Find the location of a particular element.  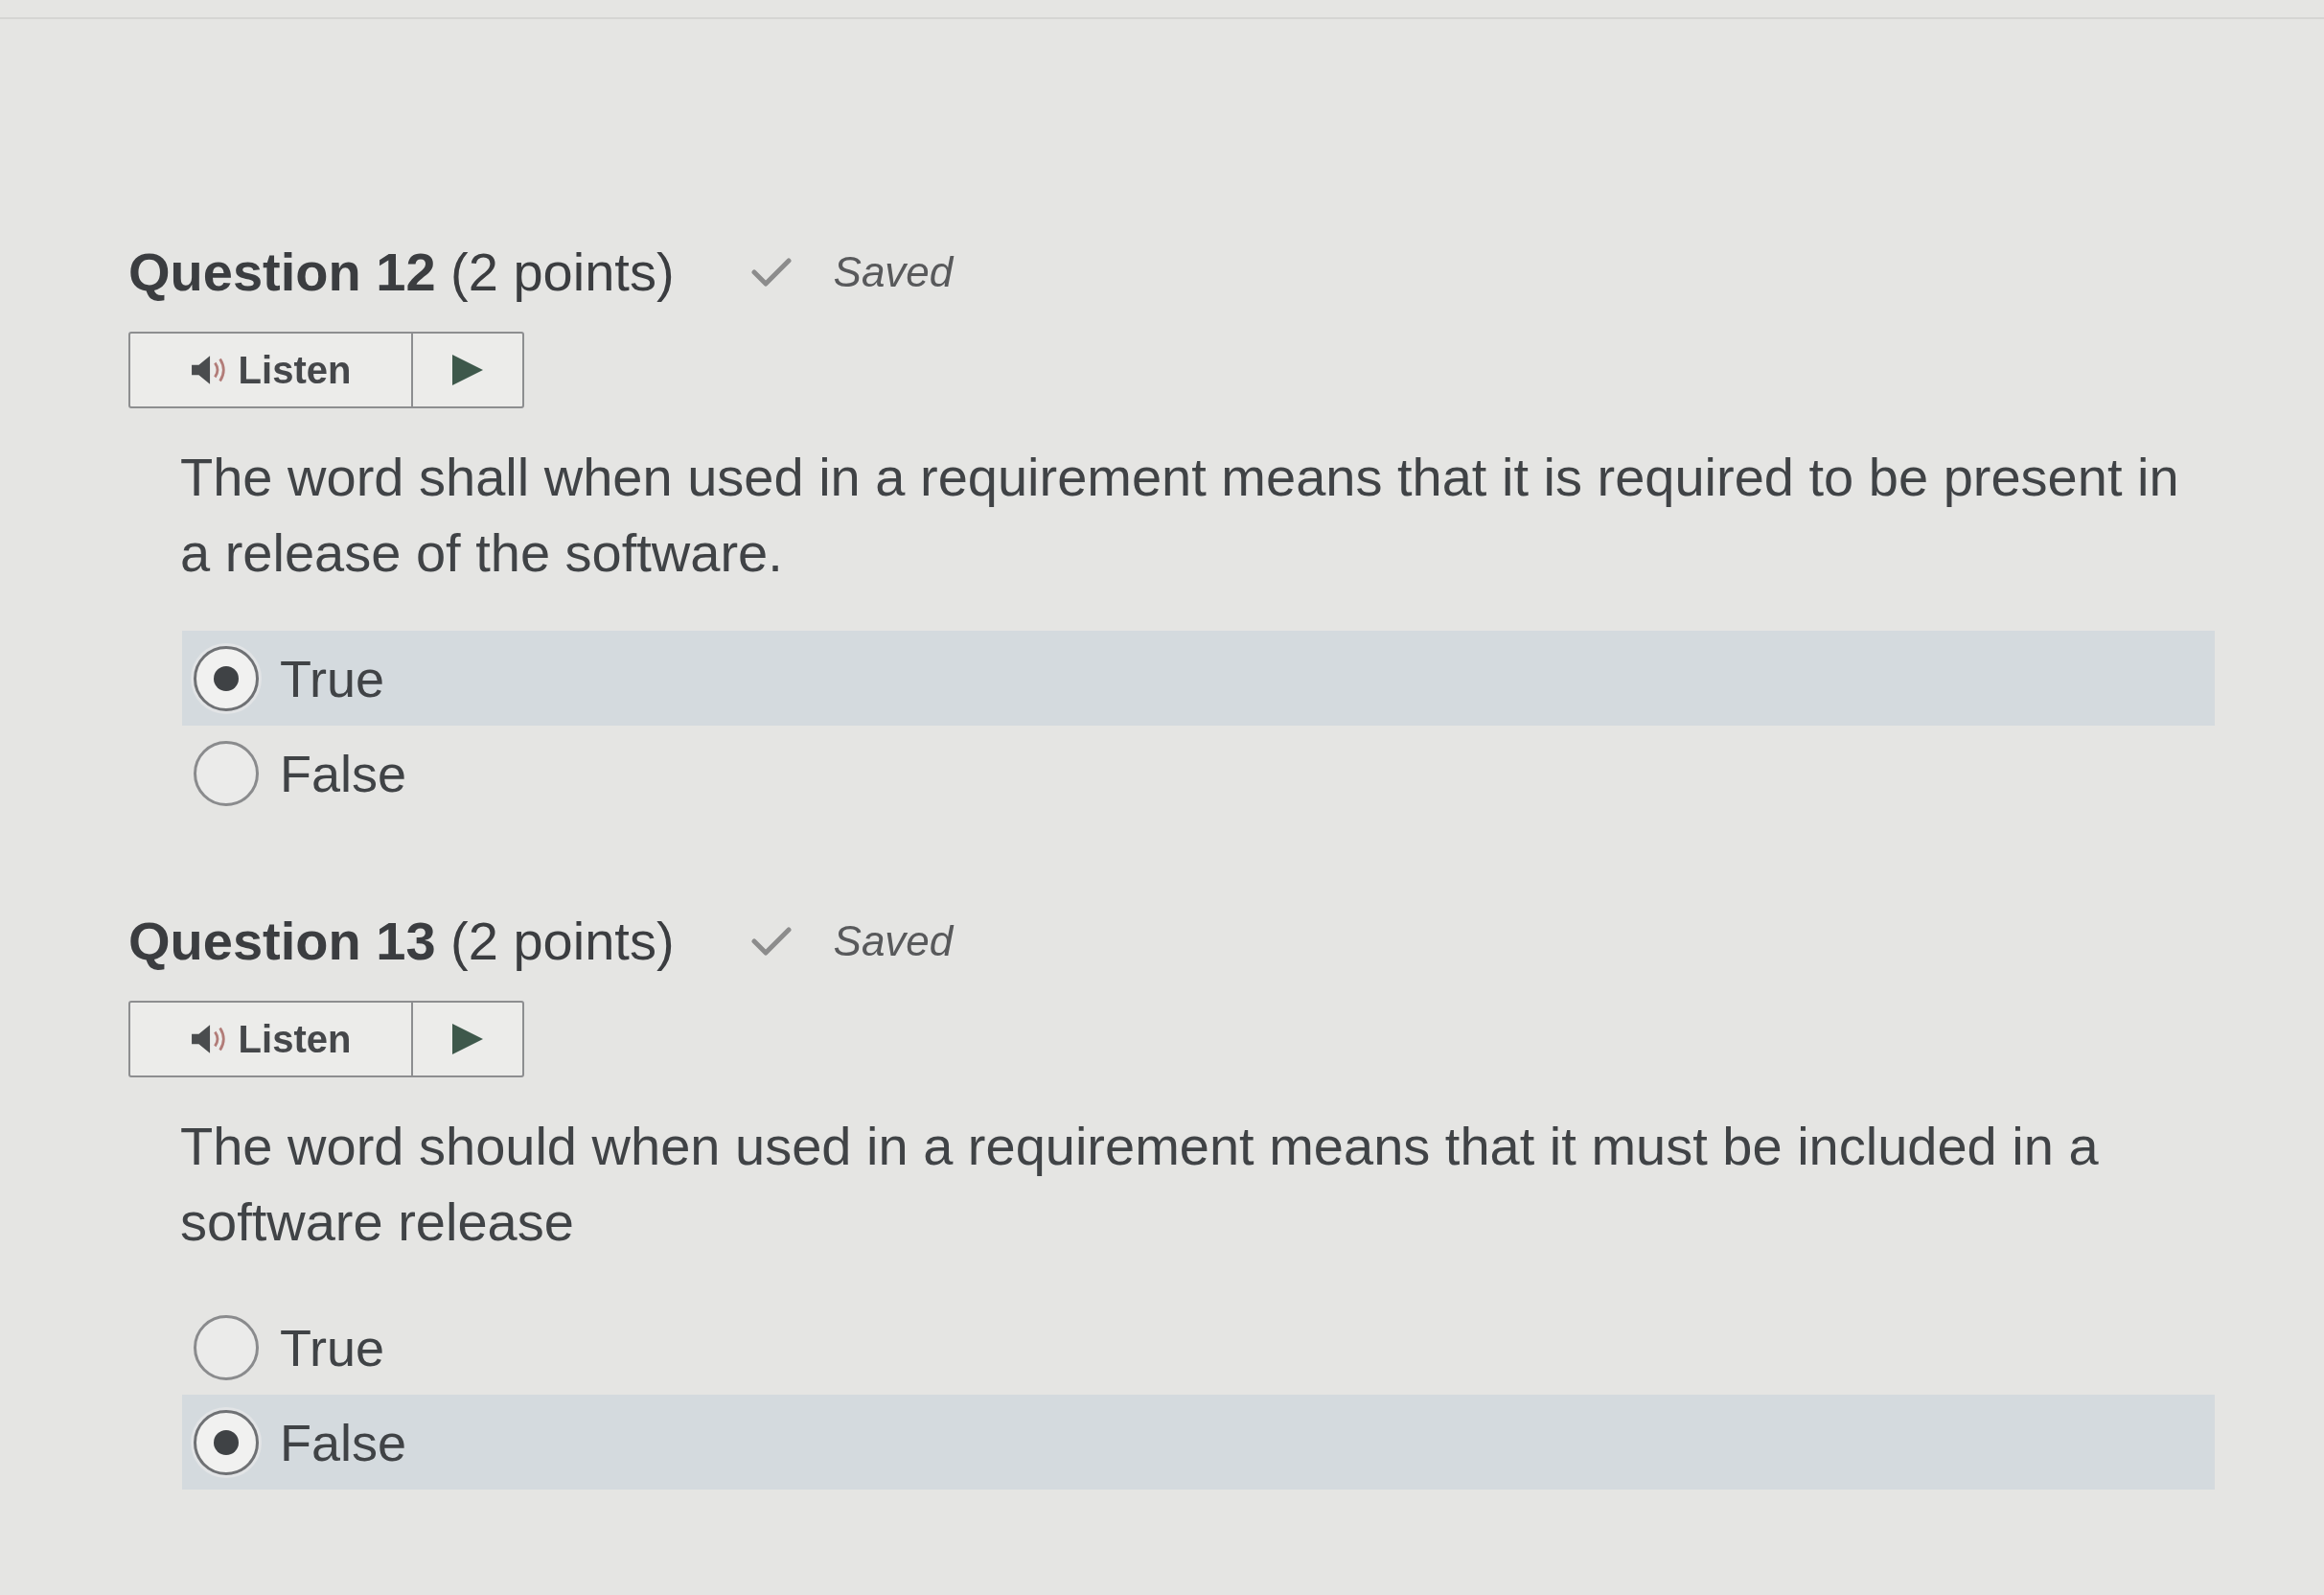

selected-option-highlight: True is located at coordinates (1198, 678).